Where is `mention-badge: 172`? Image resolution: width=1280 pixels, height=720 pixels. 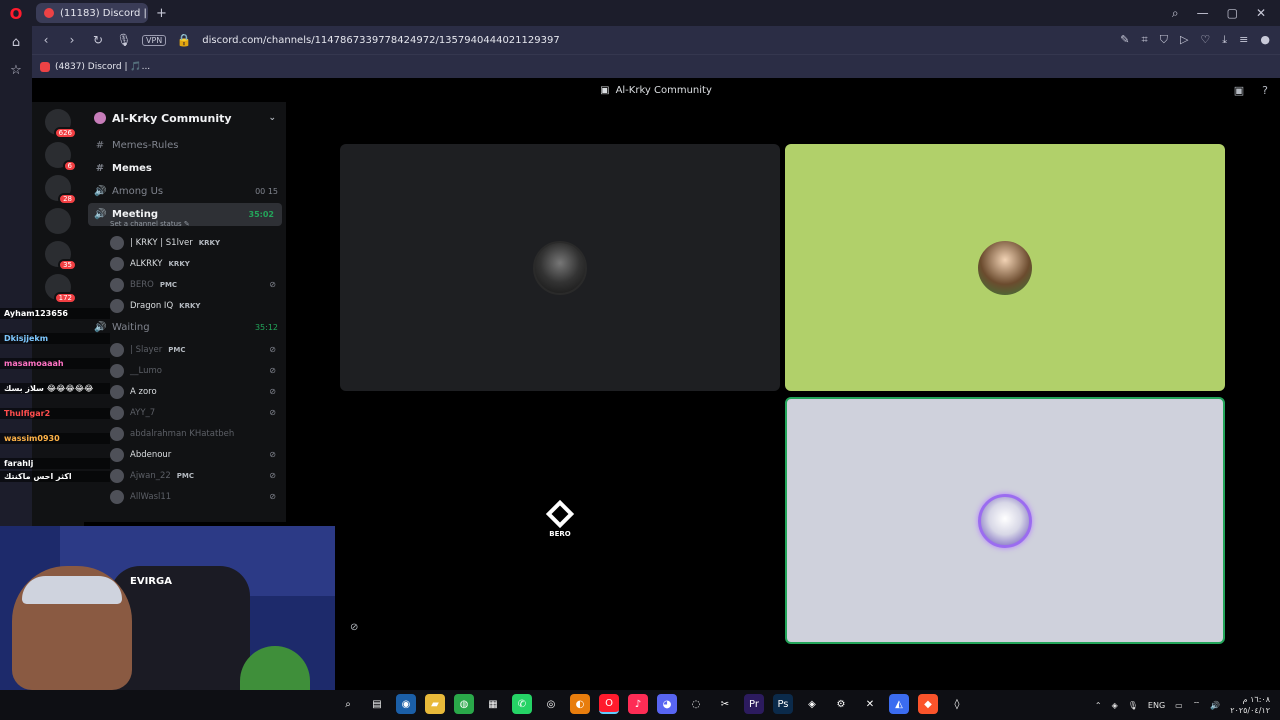 mention-badge: 172 is located at coordinates (65, 298).